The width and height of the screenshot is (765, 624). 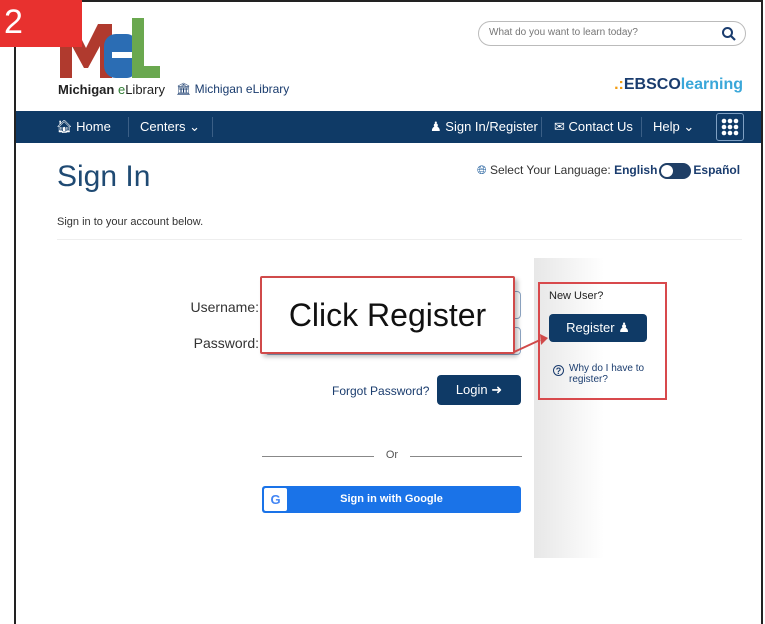 I want to click on ebsco-learning-logo: .:EBSCOlearning, so click(x=678, y=84).